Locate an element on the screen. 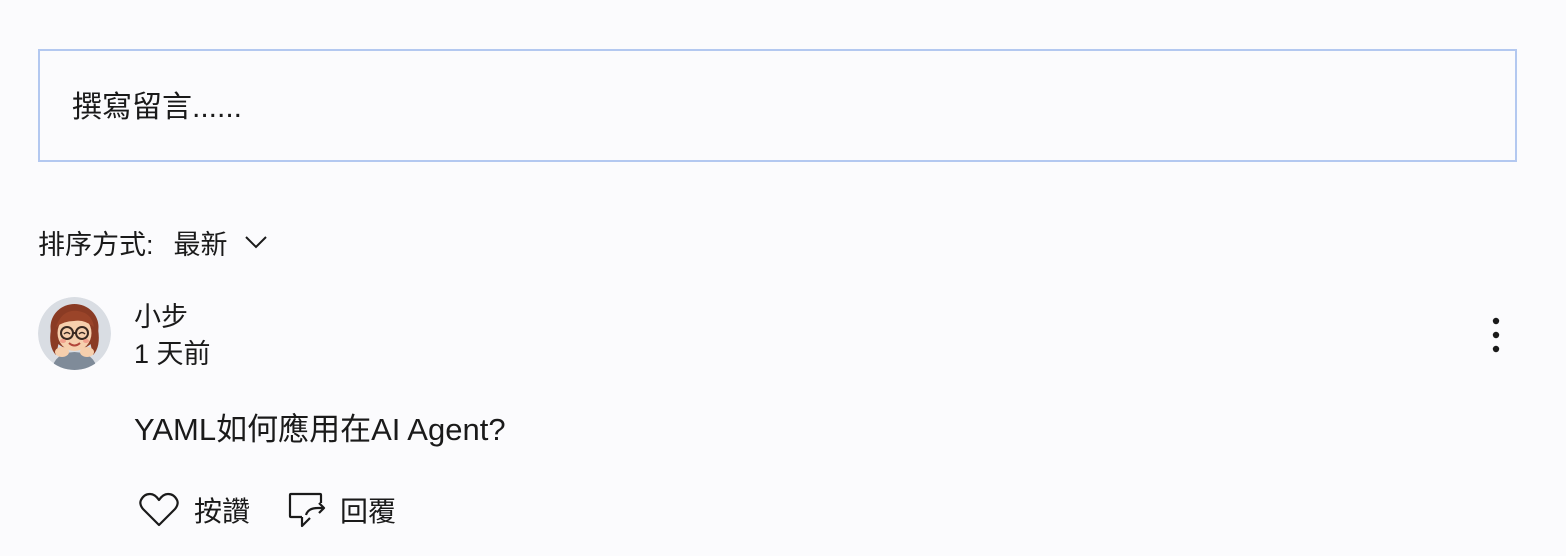  sort-bar: 排序方式: 最新 is located at coordinates (153, 242).